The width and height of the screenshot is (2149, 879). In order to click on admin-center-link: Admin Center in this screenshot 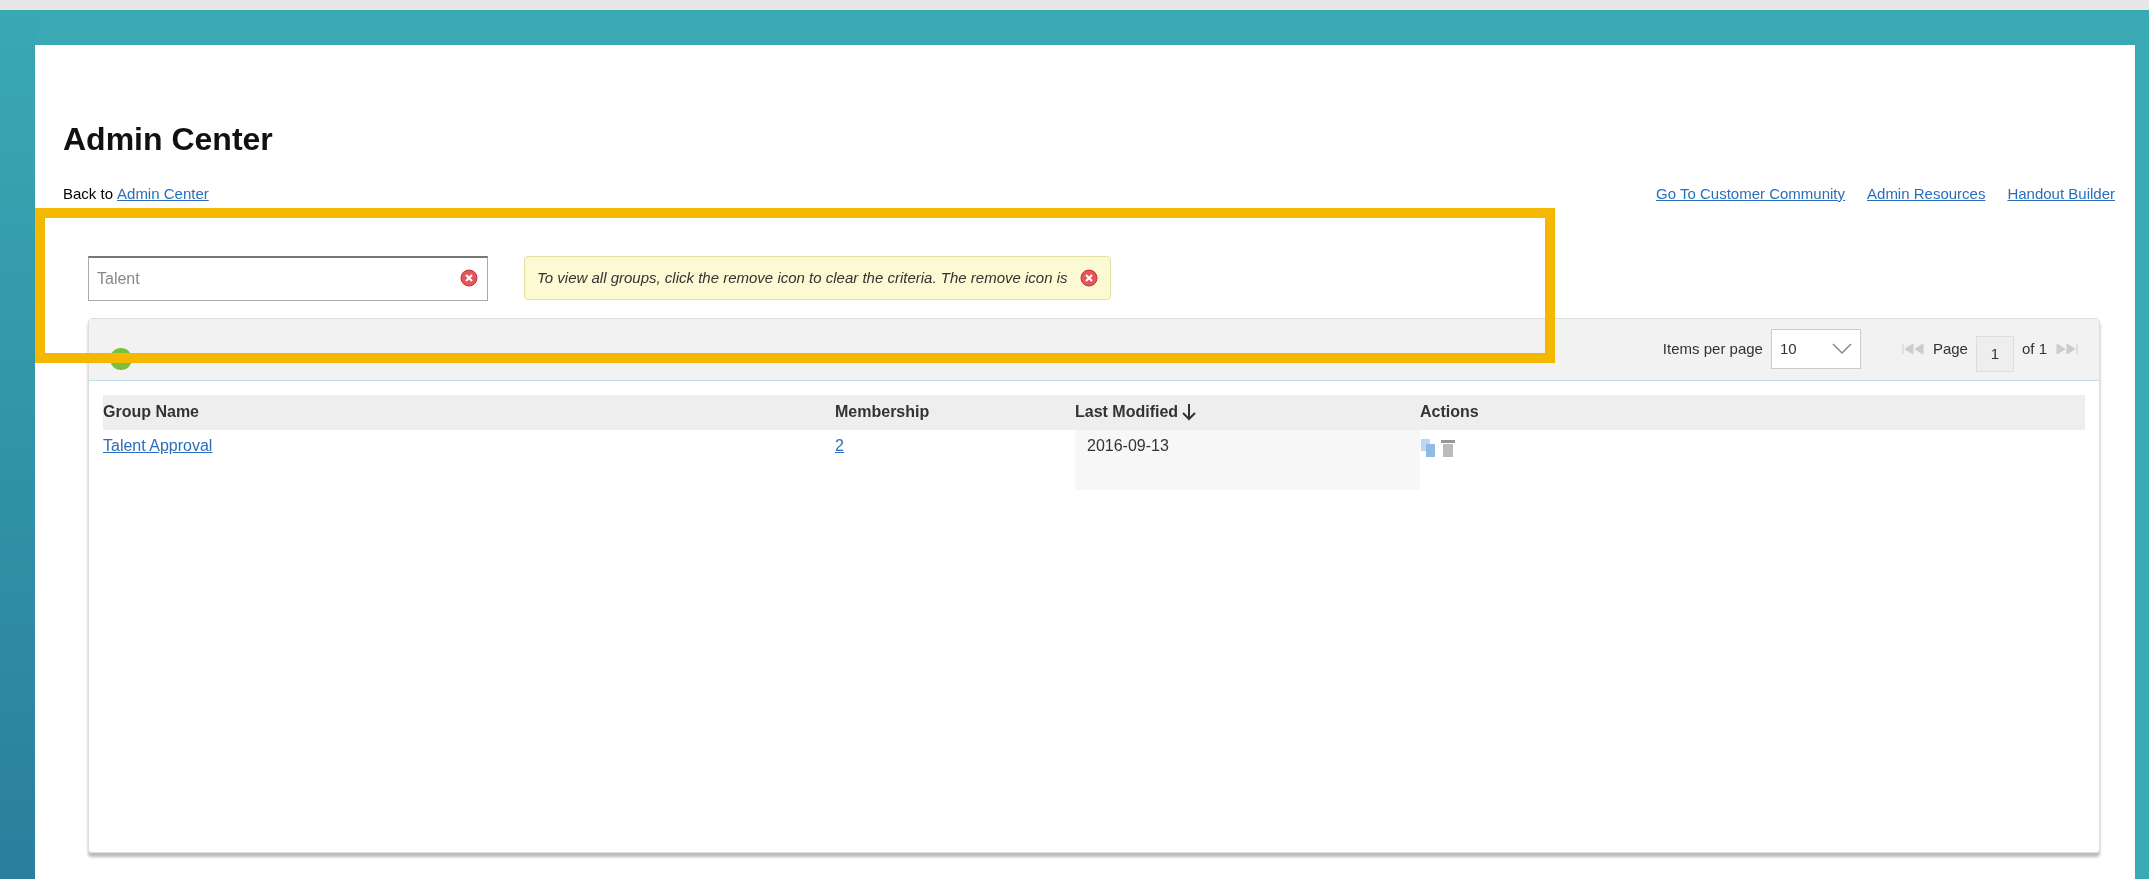, I will do `click(163, 194)`.